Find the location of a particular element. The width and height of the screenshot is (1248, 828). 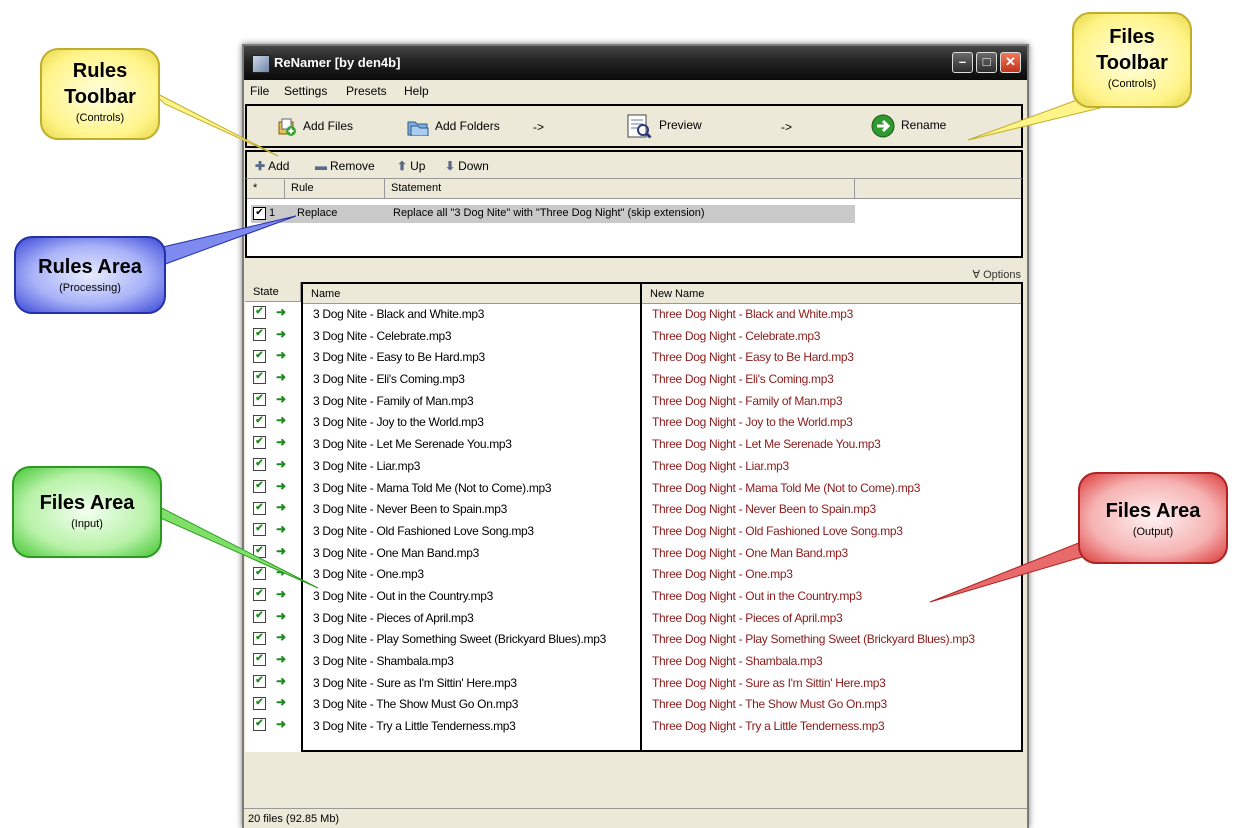

files-header-name: Name is located at coordinates (471, 294).